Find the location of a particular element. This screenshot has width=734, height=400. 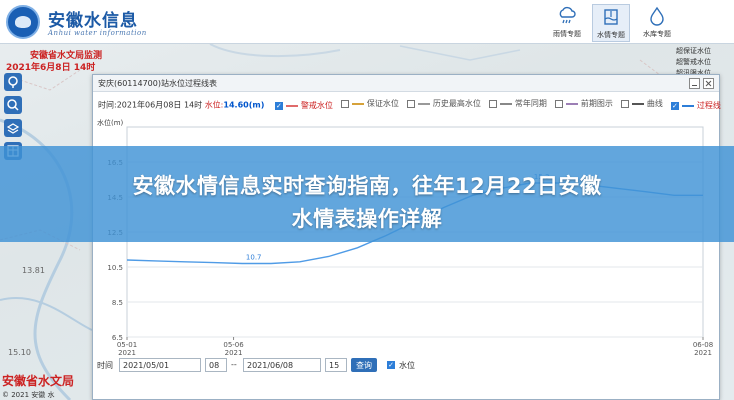

window-title: 安庆(60114700)站水位过程线表 is located at coordinates (157, 83).